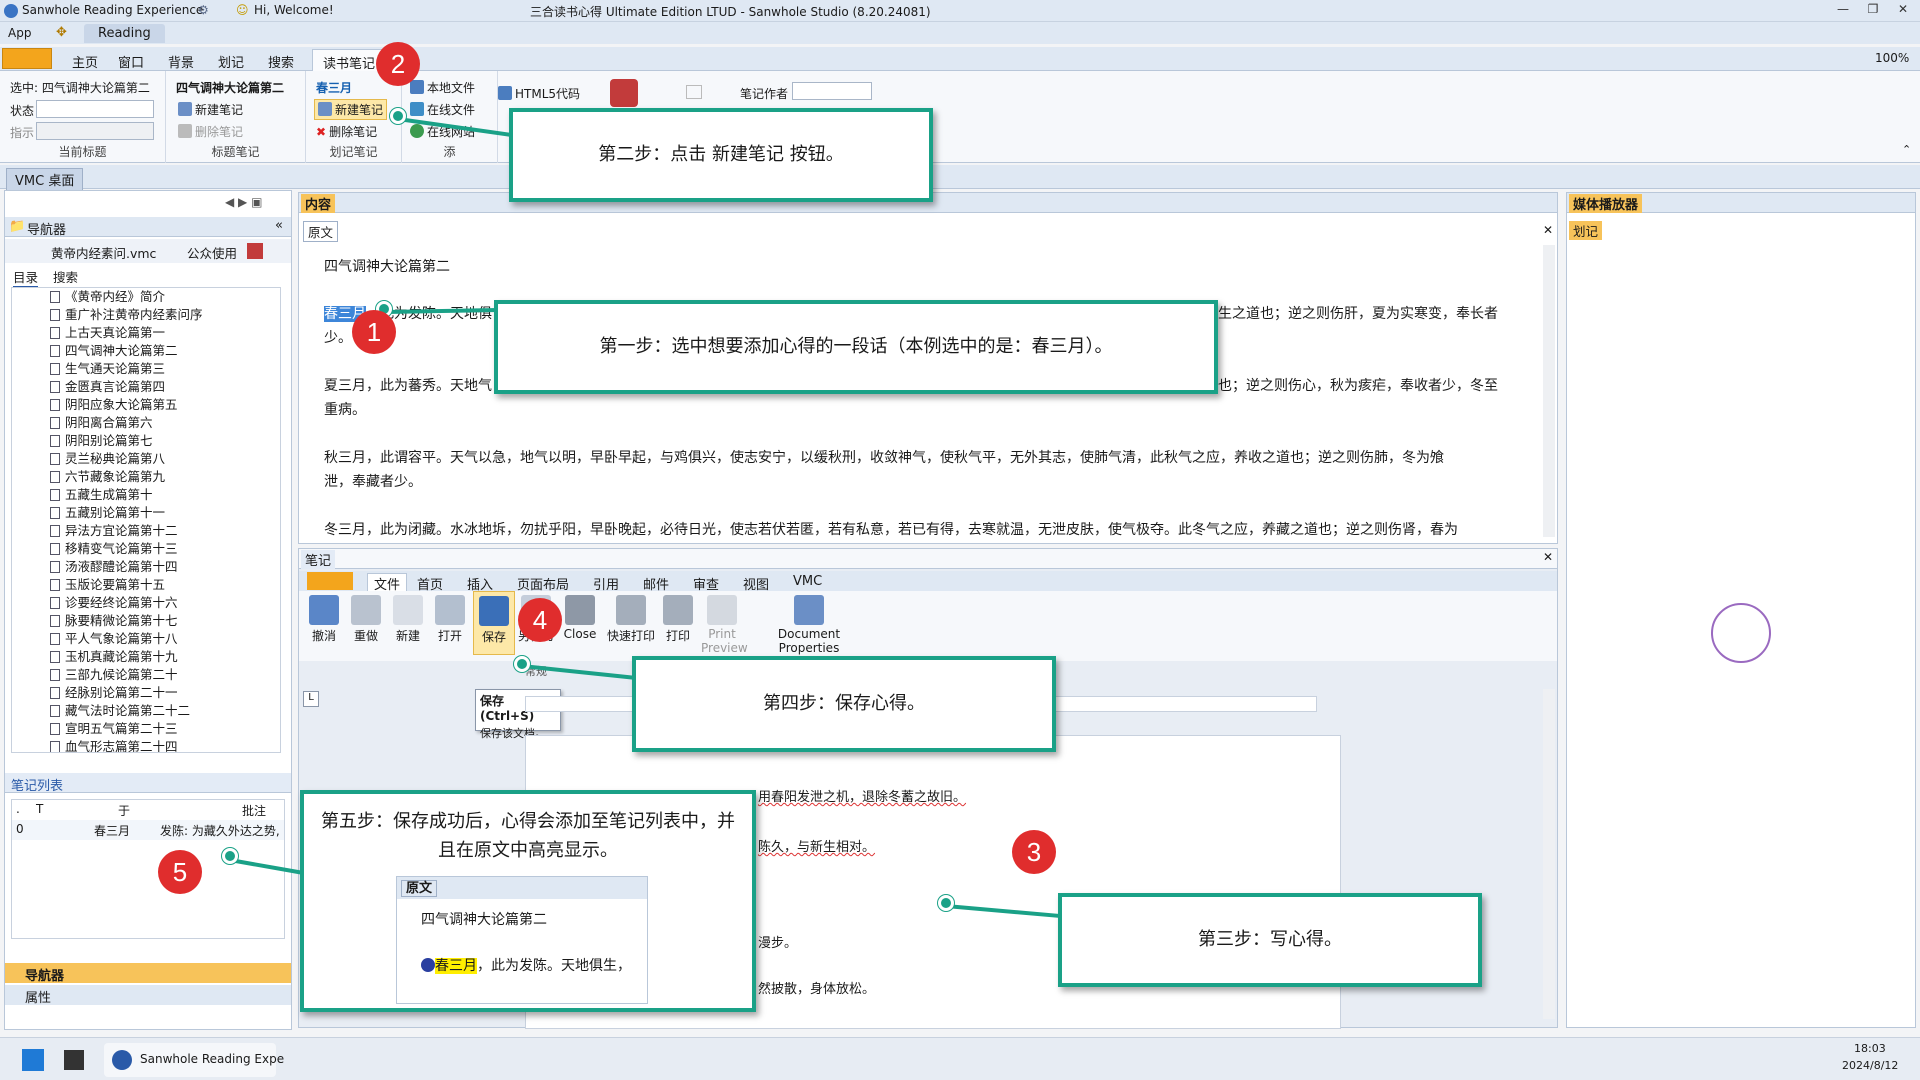 The width and height of the screenshot is (1920, 1080). I want to click on tree-item: 三部九候论篇第二十, so click(146, 675).